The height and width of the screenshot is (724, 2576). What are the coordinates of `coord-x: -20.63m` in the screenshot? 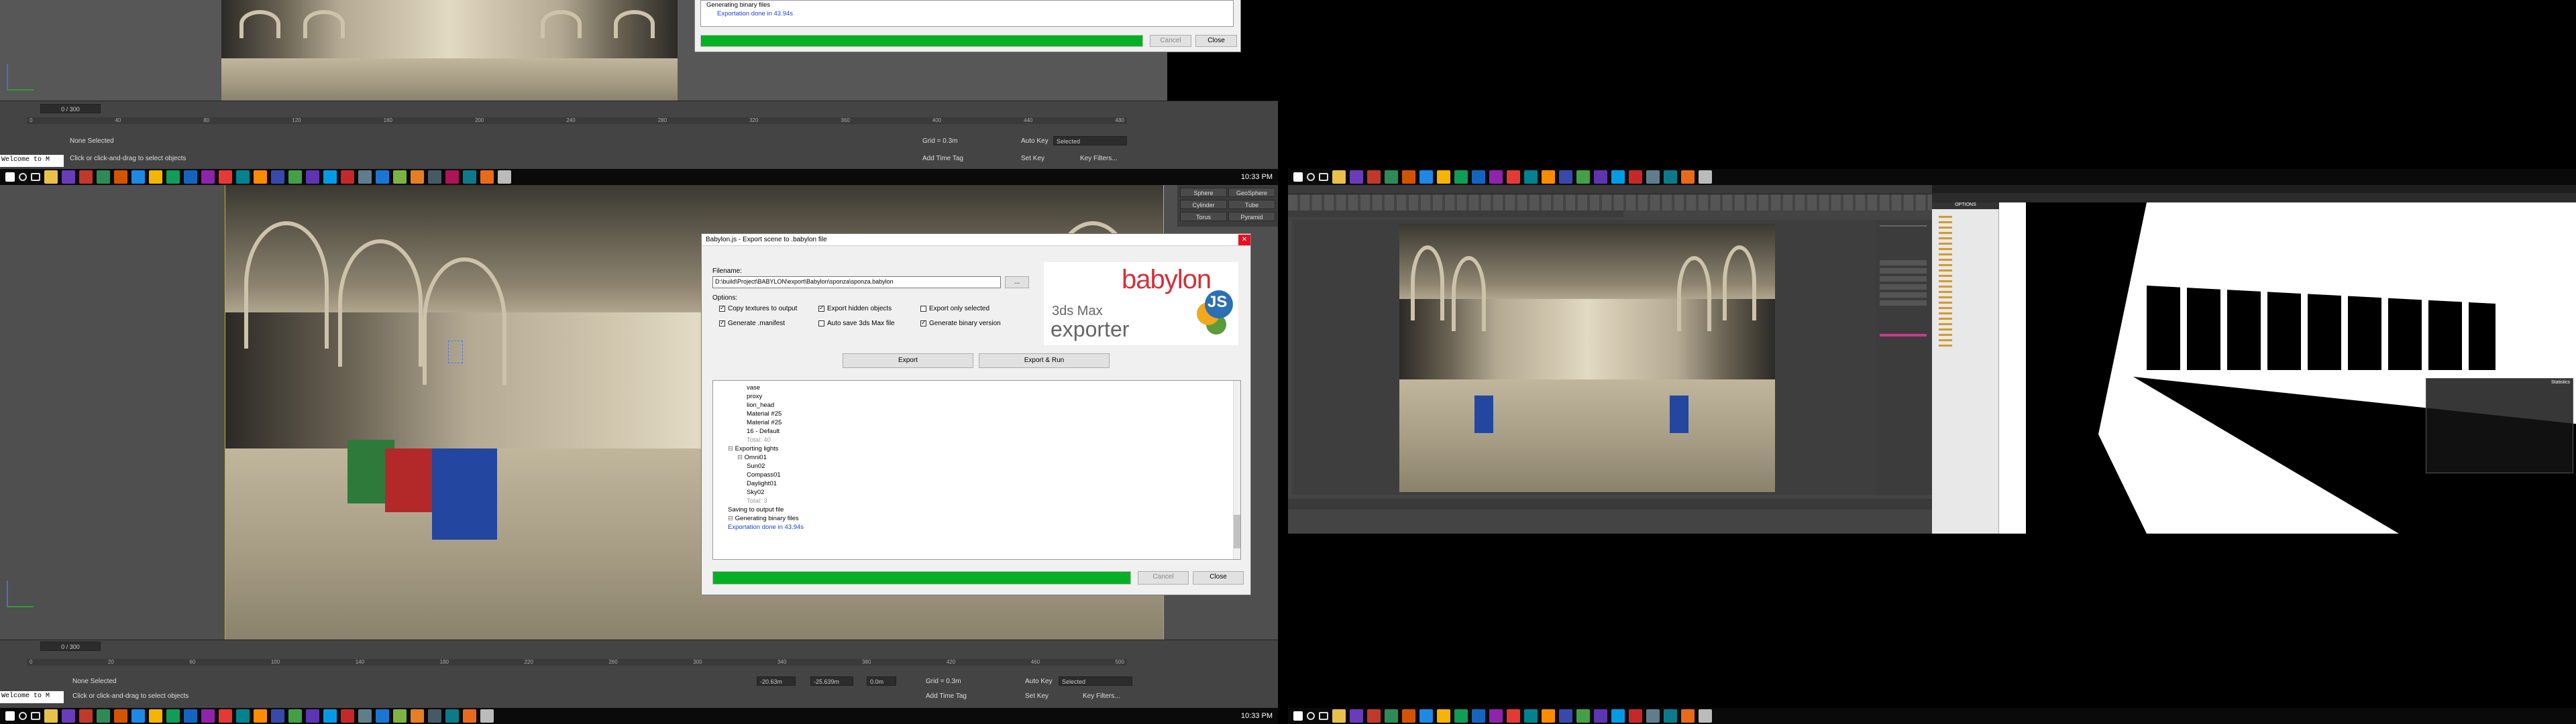 It's located at (776, 681).